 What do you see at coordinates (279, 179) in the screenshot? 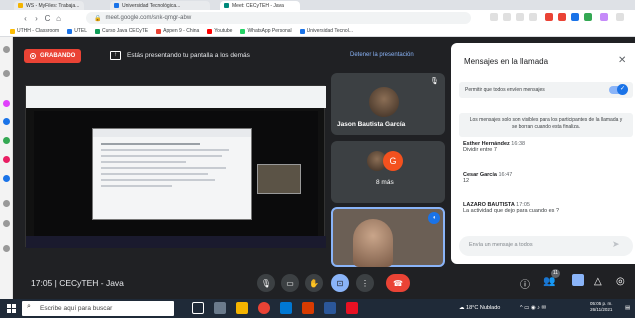
I see `shared-mini-camera` at bounding box center [279, 179].